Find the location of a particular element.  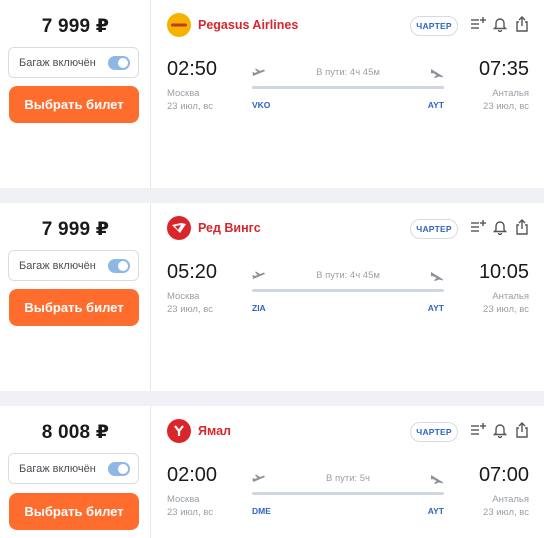

route-timeline: В пути: 5ч DME AYT is located at coordinates (348, 495).